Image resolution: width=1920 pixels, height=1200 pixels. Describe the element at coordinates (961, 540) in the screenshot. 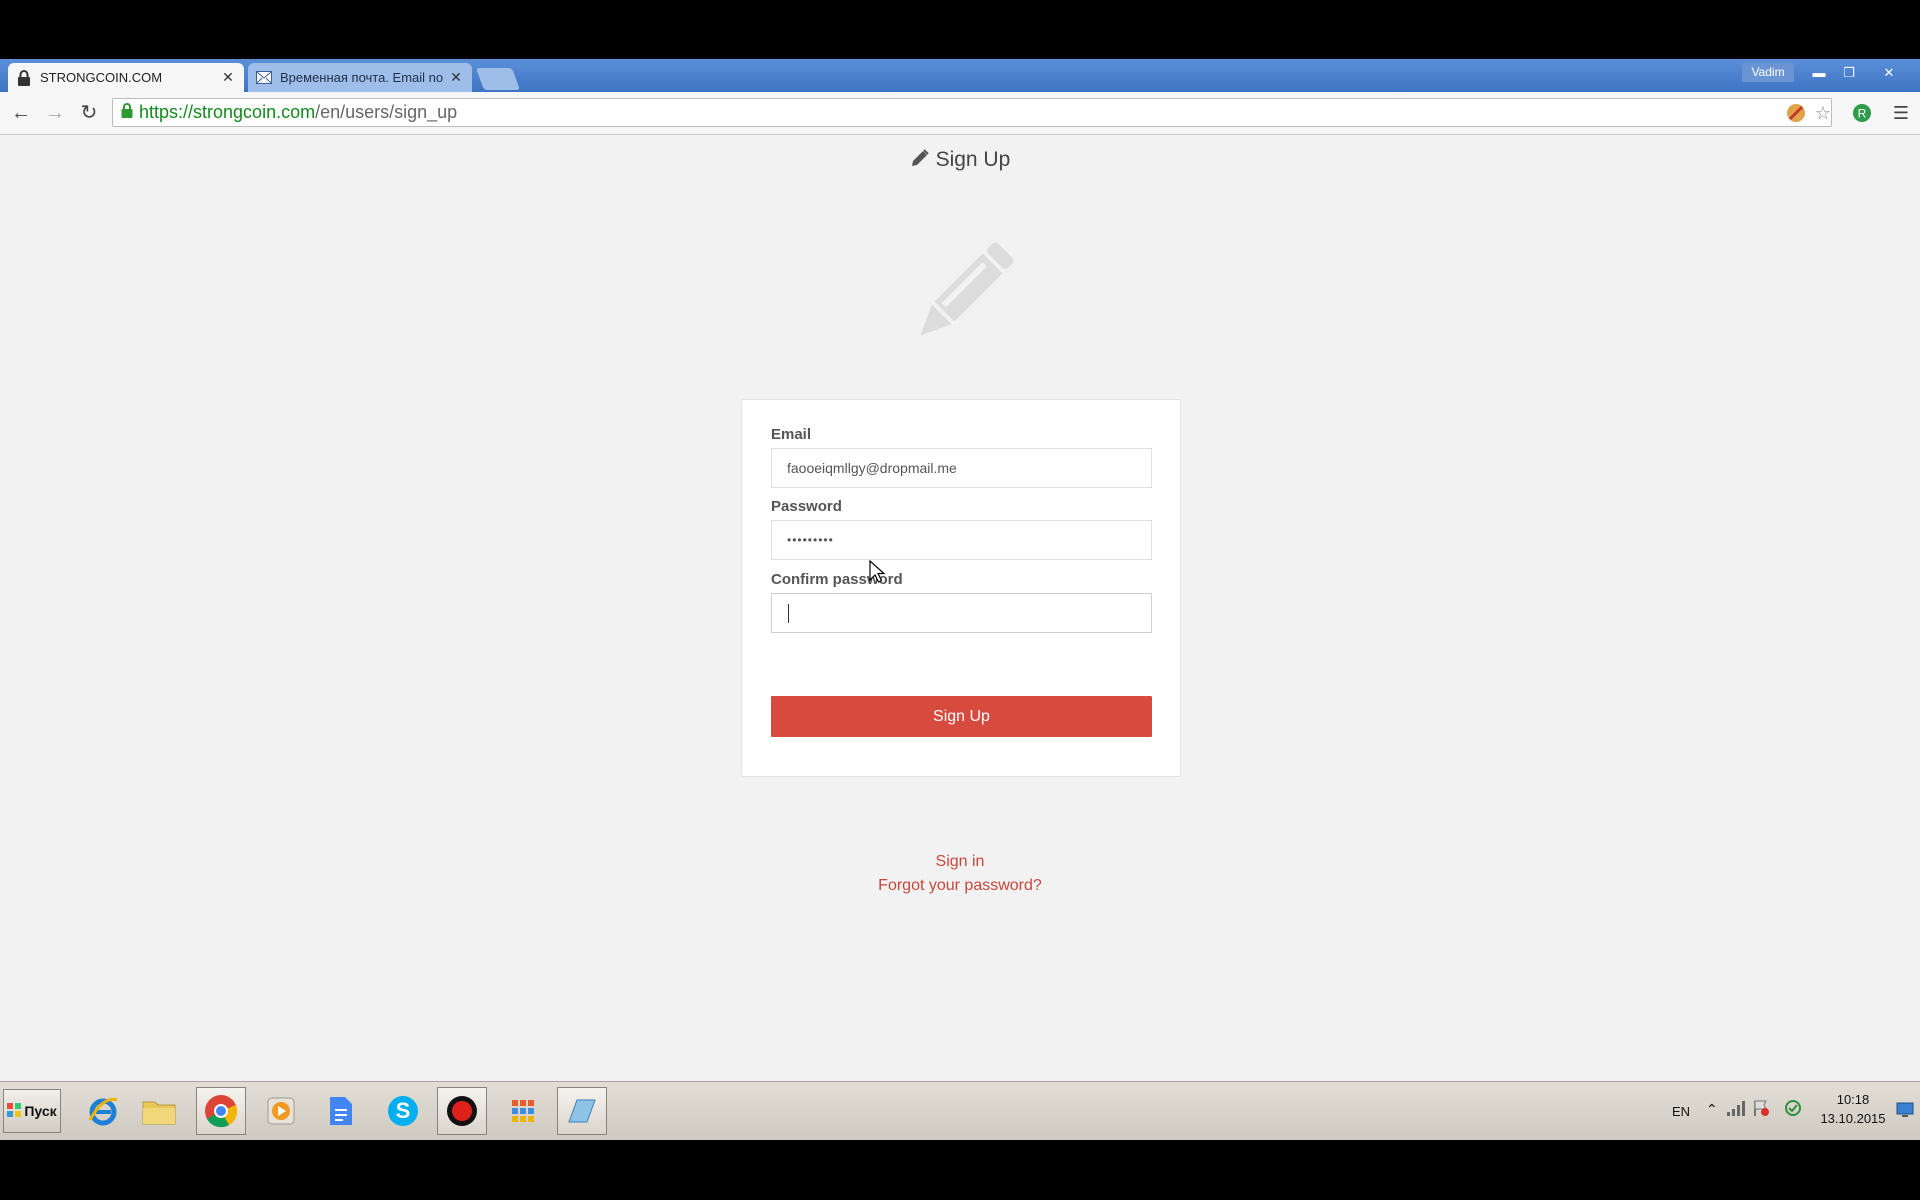

I see `password-field: •••••••••` at that location.